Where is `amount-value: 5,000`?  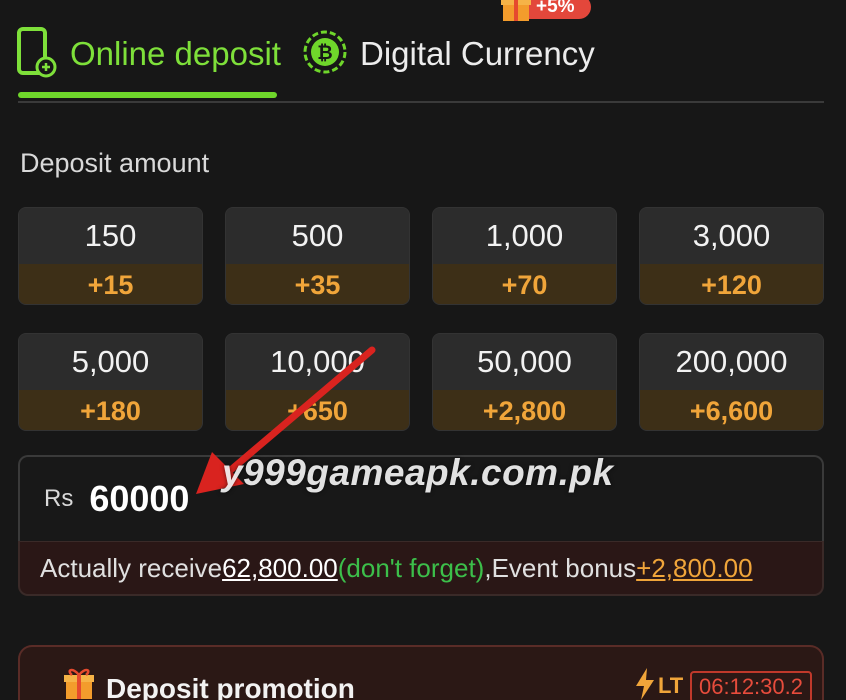
amount-value: 5,000 is located at coordinates (110, 362).